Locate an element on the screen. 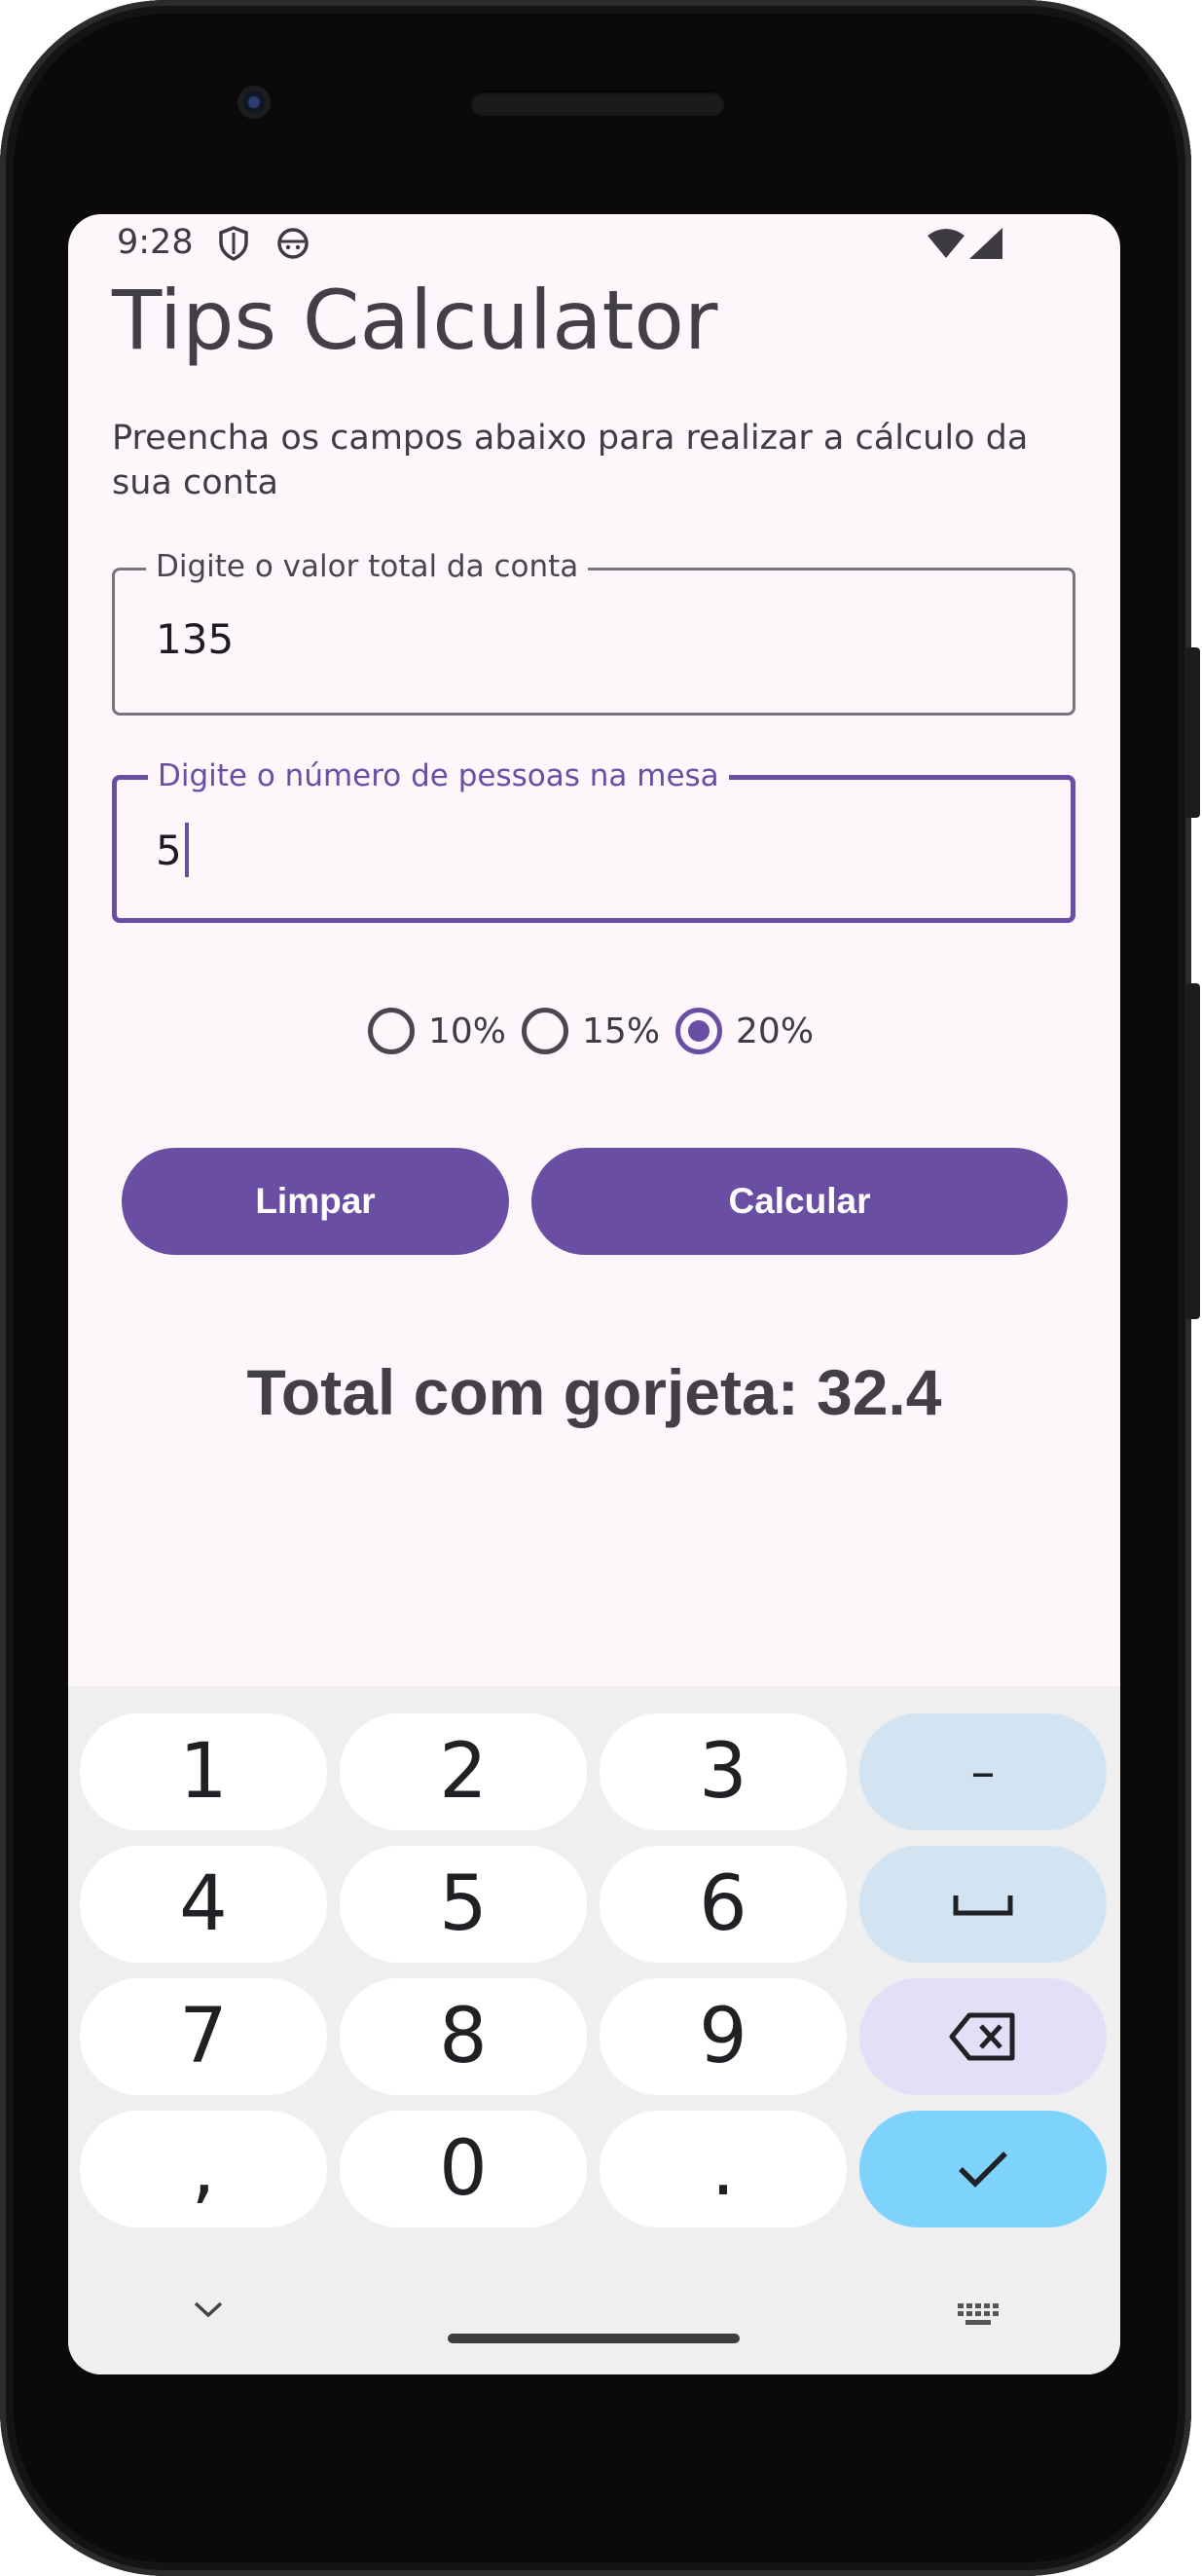  done-key is located at coordinates (983, 2169).